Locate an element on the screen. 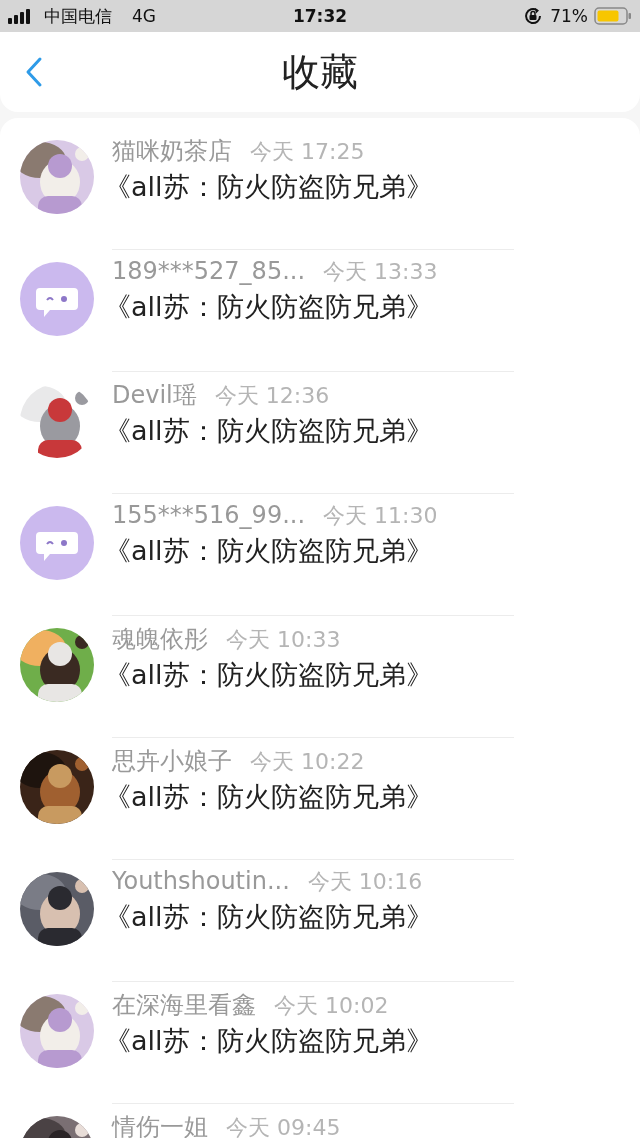 The image size is (640, 1138). user-name: 情伤一姐 is located at coordinates (160, 1125).